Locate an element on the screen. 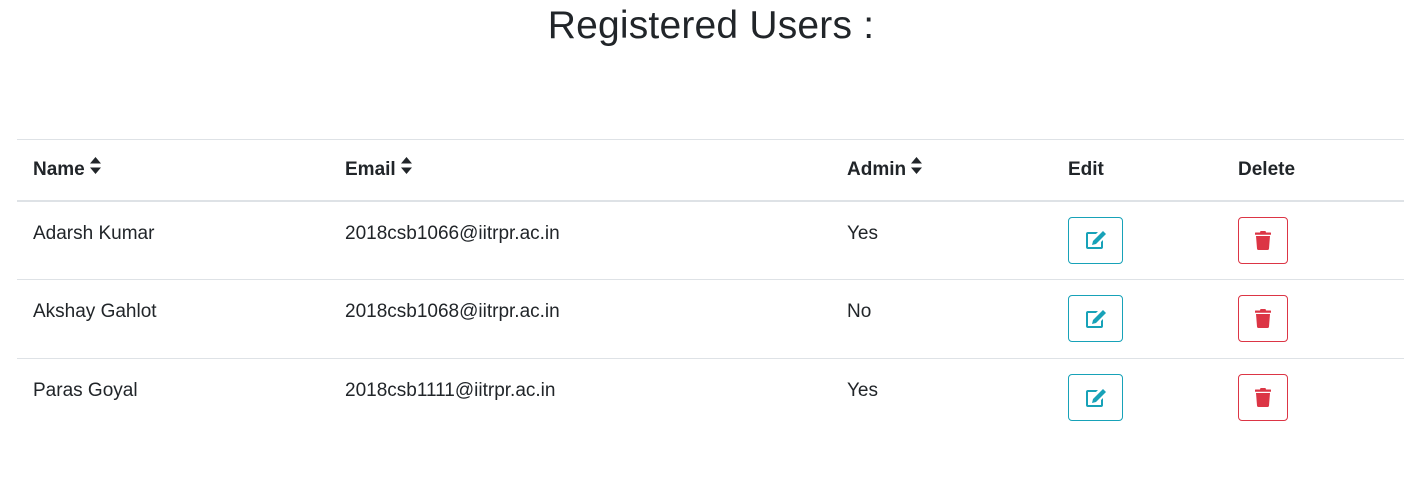 This screenshot has width=1428, height=477. email-column-header: Email is located at coordinates (580, 170).